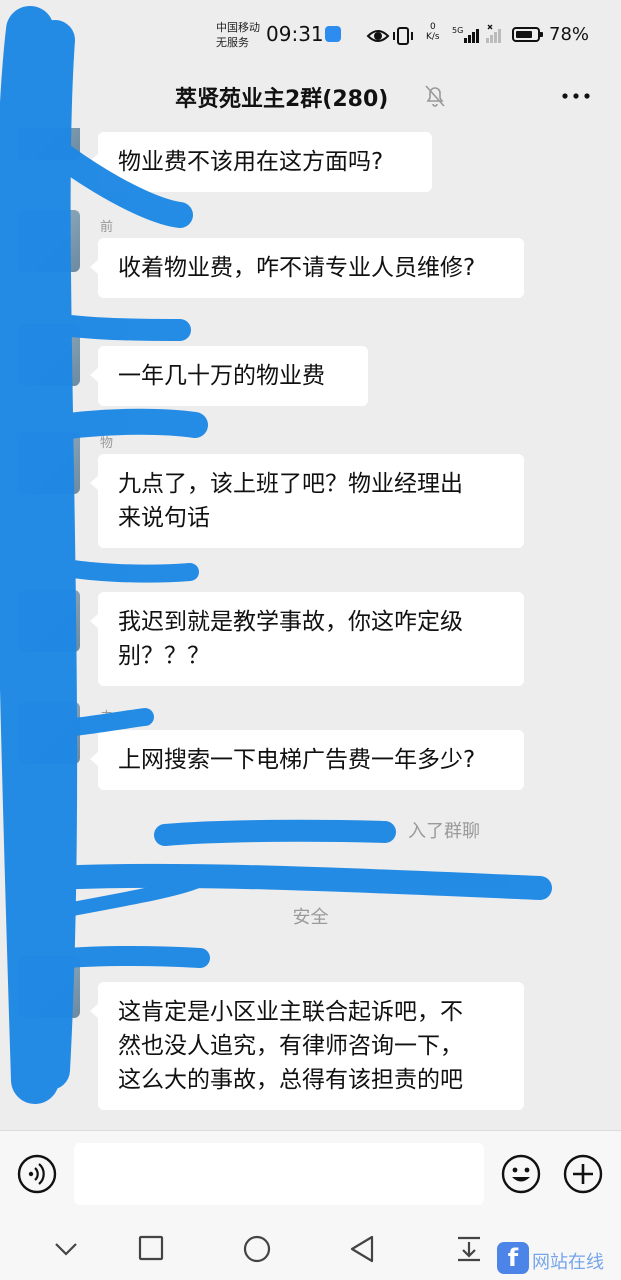 The height and width of the screenshot is (1280, 621). What do you see at coordinates (164, 518) in the screenshot?
I see `message-text: 来说句话` at bounding box center [164, 518].